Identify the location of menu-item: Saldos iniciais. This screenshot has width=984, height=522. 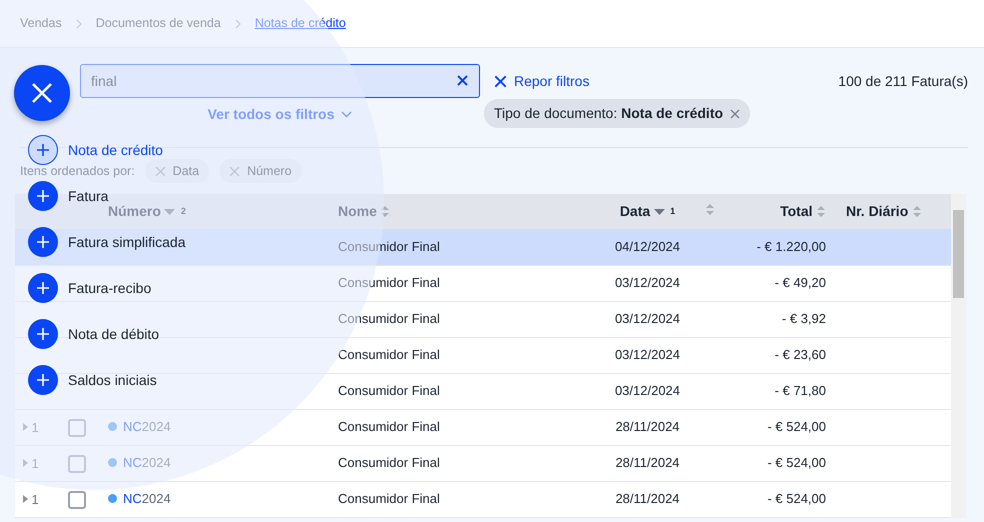
(107, 380).